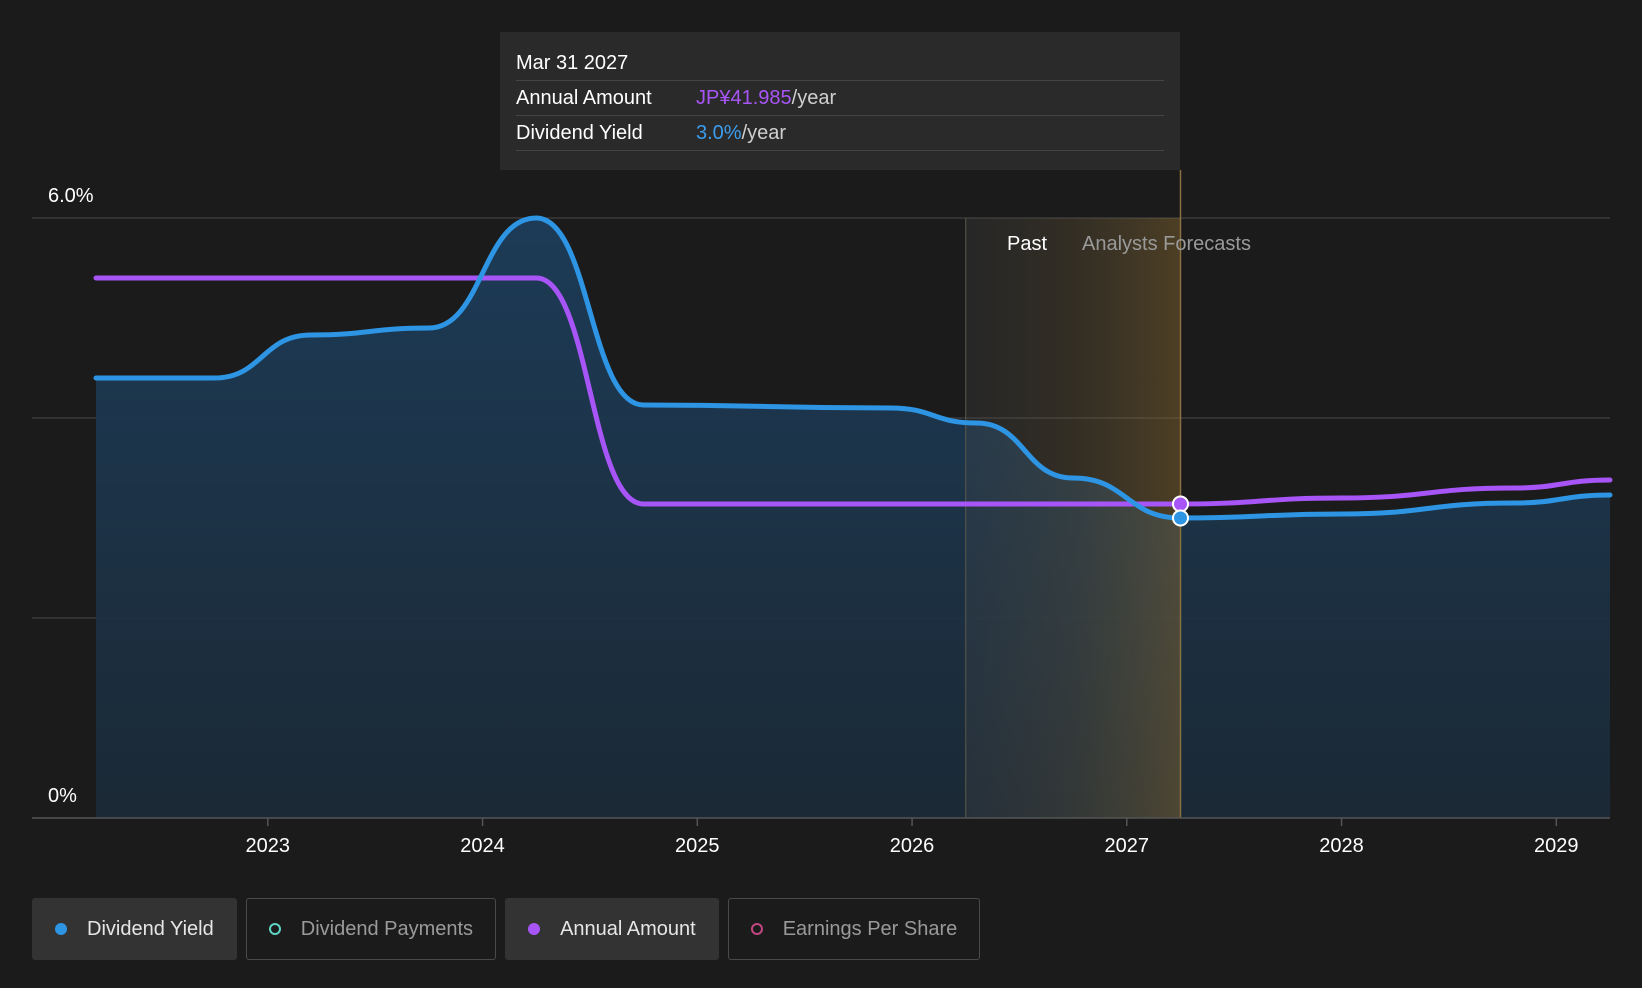  What do you see at coordinates (840, 98) in the screenshot?
I see `tooltip-row-annual-amount: Annual Amount JP¥41.985 /year` at bounding box center [840, 98].